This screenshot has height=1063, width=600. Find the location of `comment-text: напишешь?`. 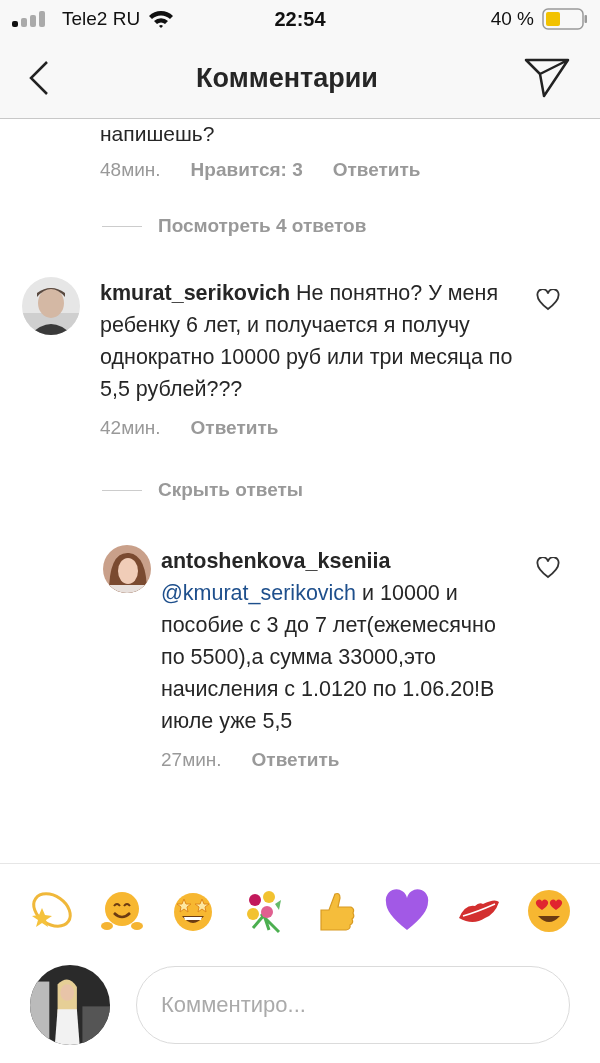

comment-text: напишешь? is located at coordinates (158, 134).